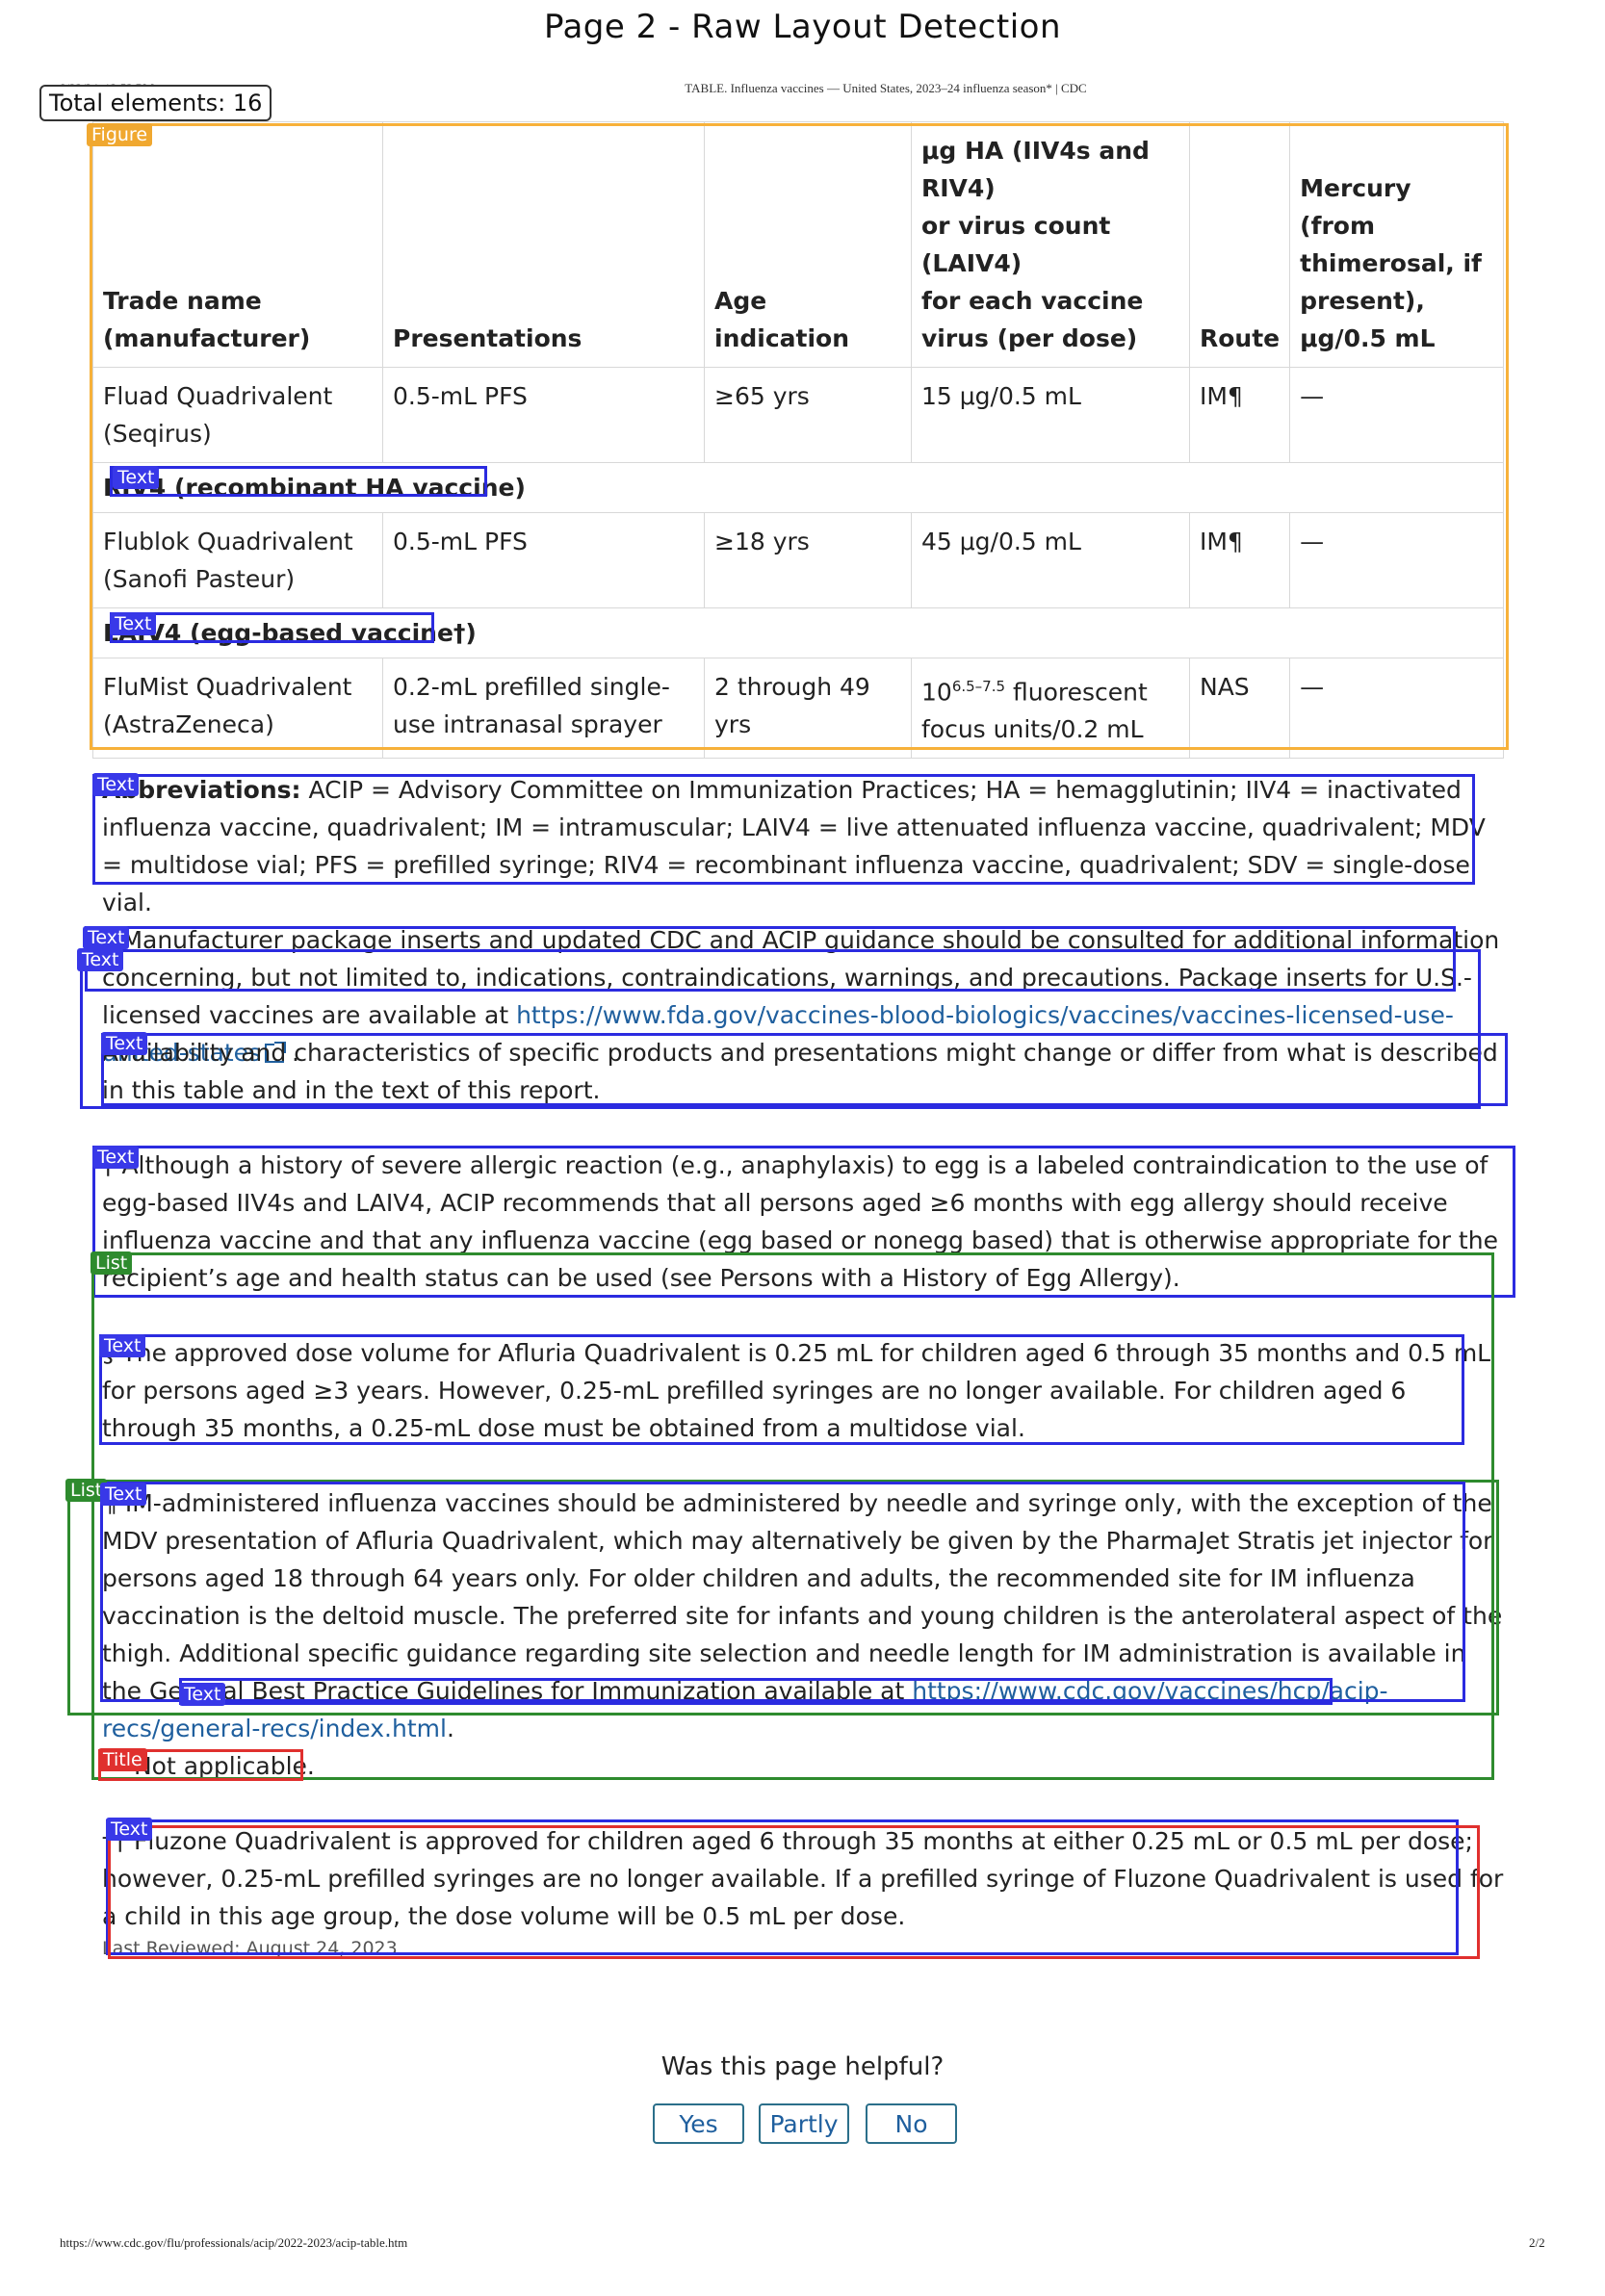 This screenshot has height=2296, width=1605. I want to click on feedback-question: Was this page helpful?, so click(803, 2066).